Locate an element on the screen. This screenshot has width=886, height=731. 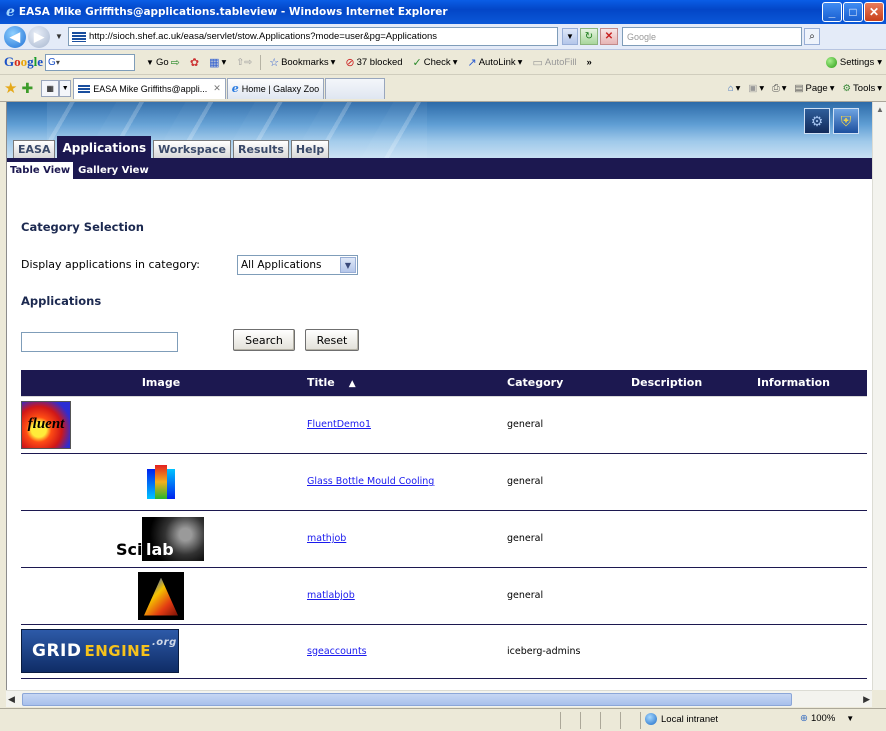
subtab-table-view: Table View is located at coordinates (40, 170).